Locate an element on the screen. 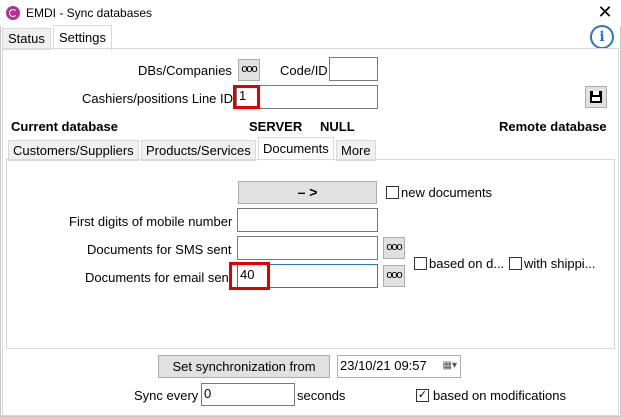 This screenshot has width=621, height=417. seconds-label: seconds is located at coordinates (321, 395).